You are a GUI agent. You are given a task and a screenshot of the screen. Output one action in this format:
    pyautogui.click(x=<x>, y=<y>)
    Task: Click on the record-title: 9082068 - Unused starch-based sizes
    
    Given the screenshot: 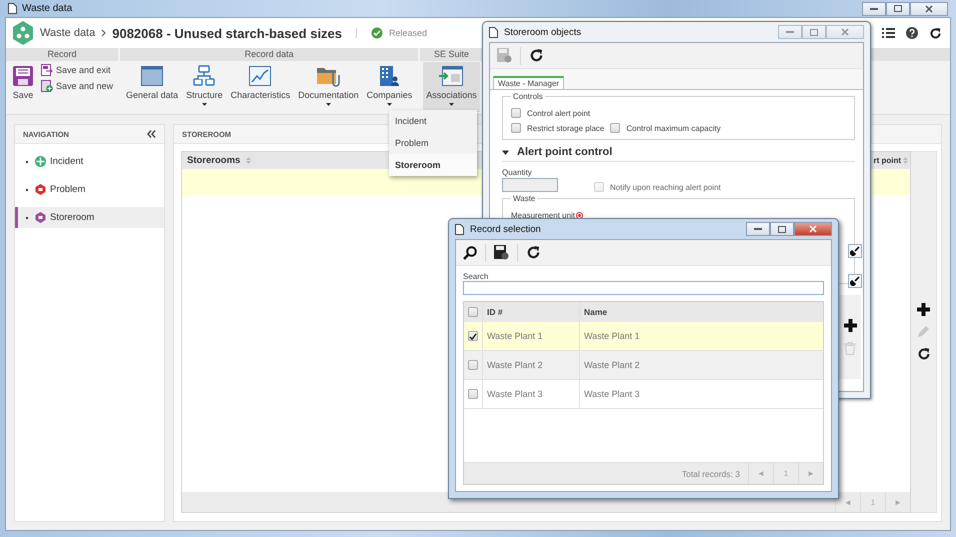 What is the action you would take?
    pyautogui.click(x=227, y=33)
    